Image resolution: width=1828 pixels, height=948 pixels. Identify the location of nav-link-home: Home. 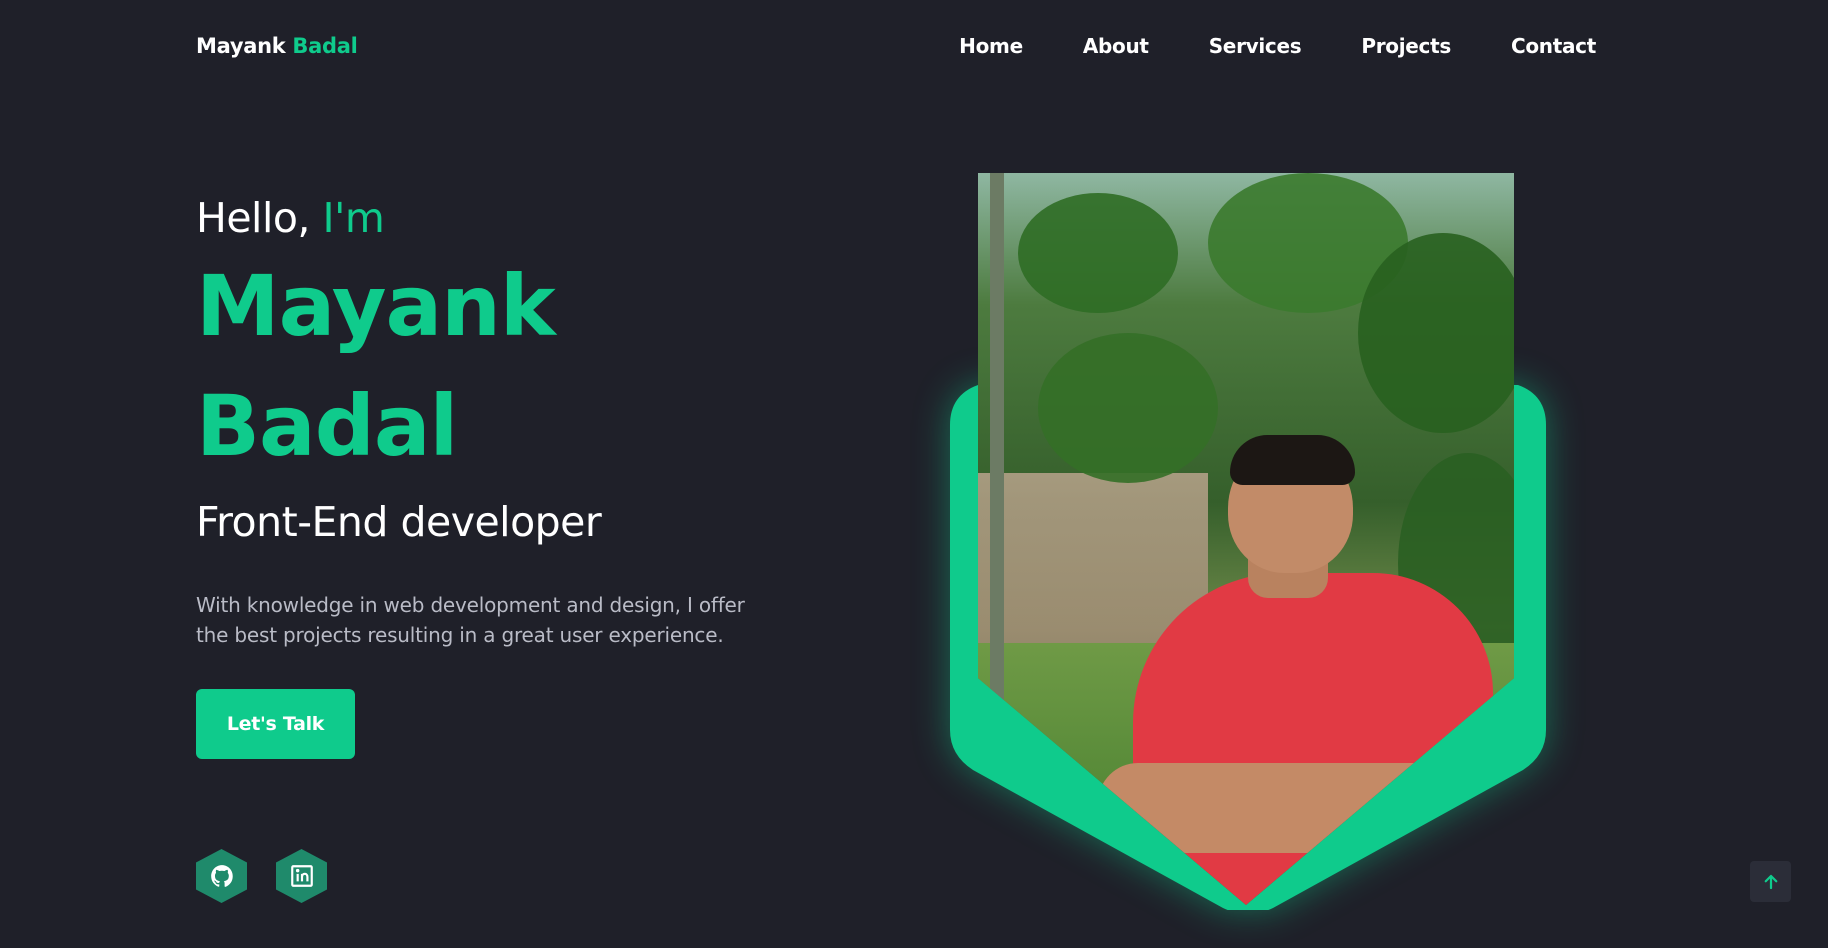
(991, 46).